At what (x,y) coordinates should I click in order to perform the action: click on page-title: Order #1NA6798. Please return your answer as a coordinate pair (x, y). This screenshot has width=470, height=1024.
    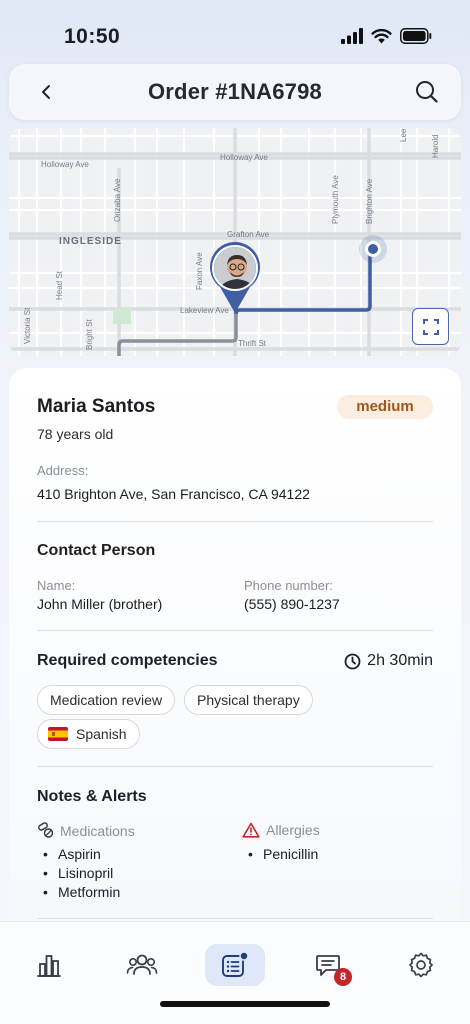
    Looking at the image, I should click on (234, 91).